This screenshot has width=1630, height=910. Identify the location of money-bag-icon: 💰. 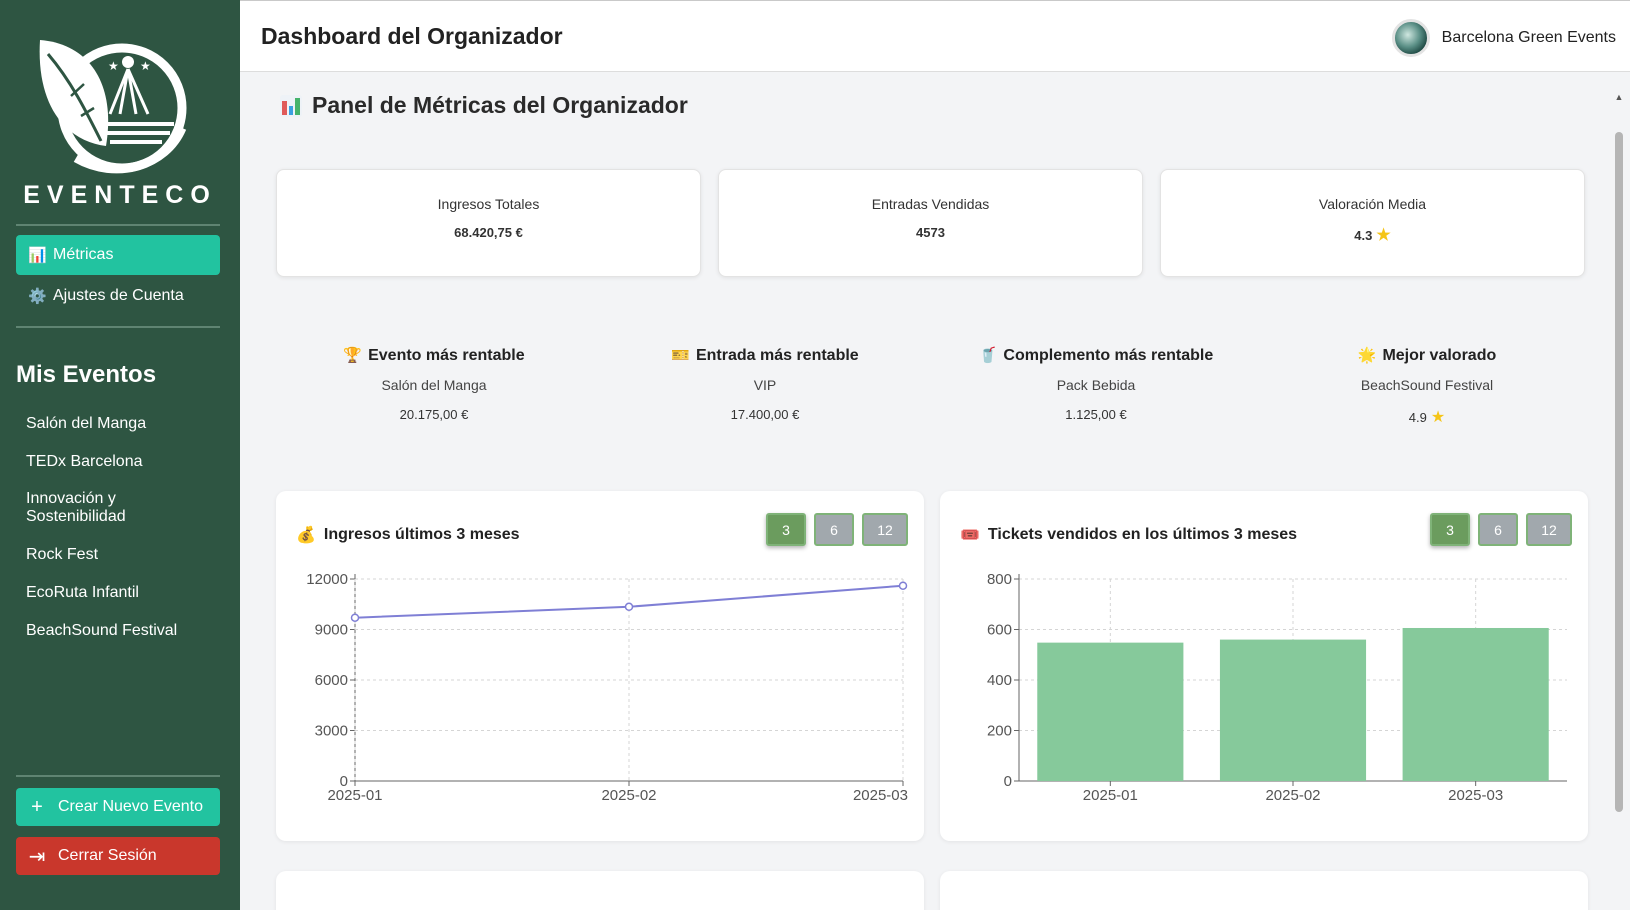
(306, 535).